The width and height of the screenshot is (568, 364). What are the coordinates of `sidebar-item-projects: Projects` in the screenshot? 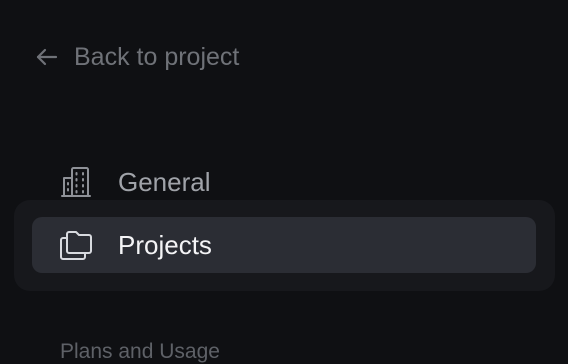 It's located at (284, 245).